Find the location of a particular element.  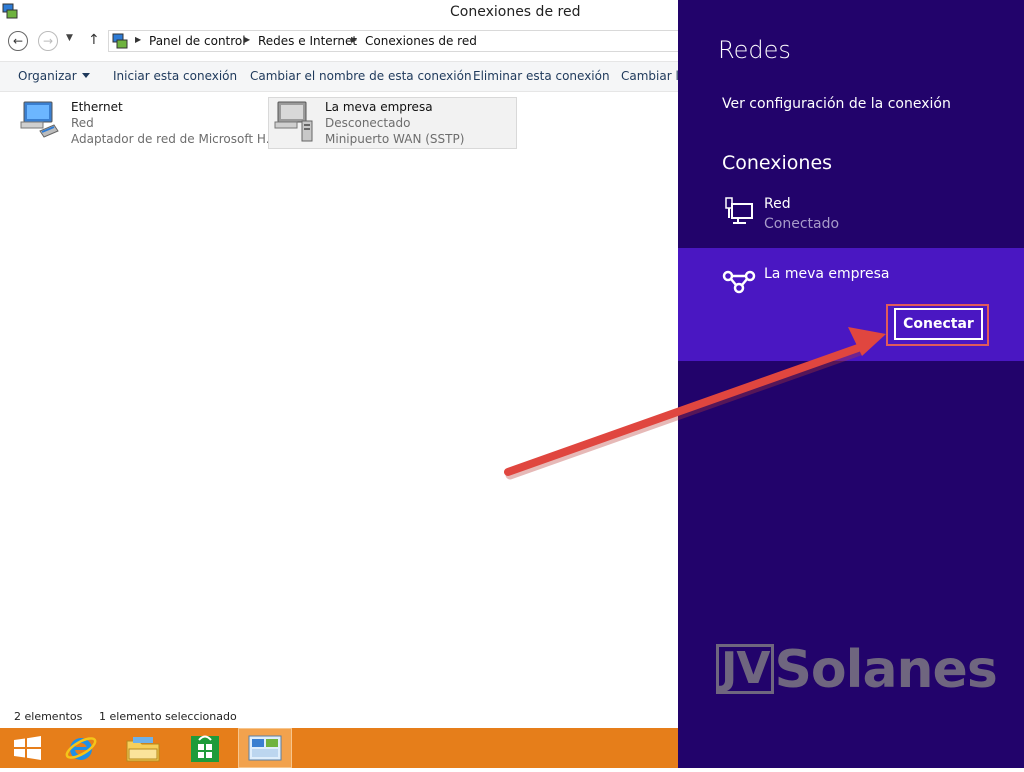

breadcrumb-control-panel: Panel de control is located at coordinates (197, 41).